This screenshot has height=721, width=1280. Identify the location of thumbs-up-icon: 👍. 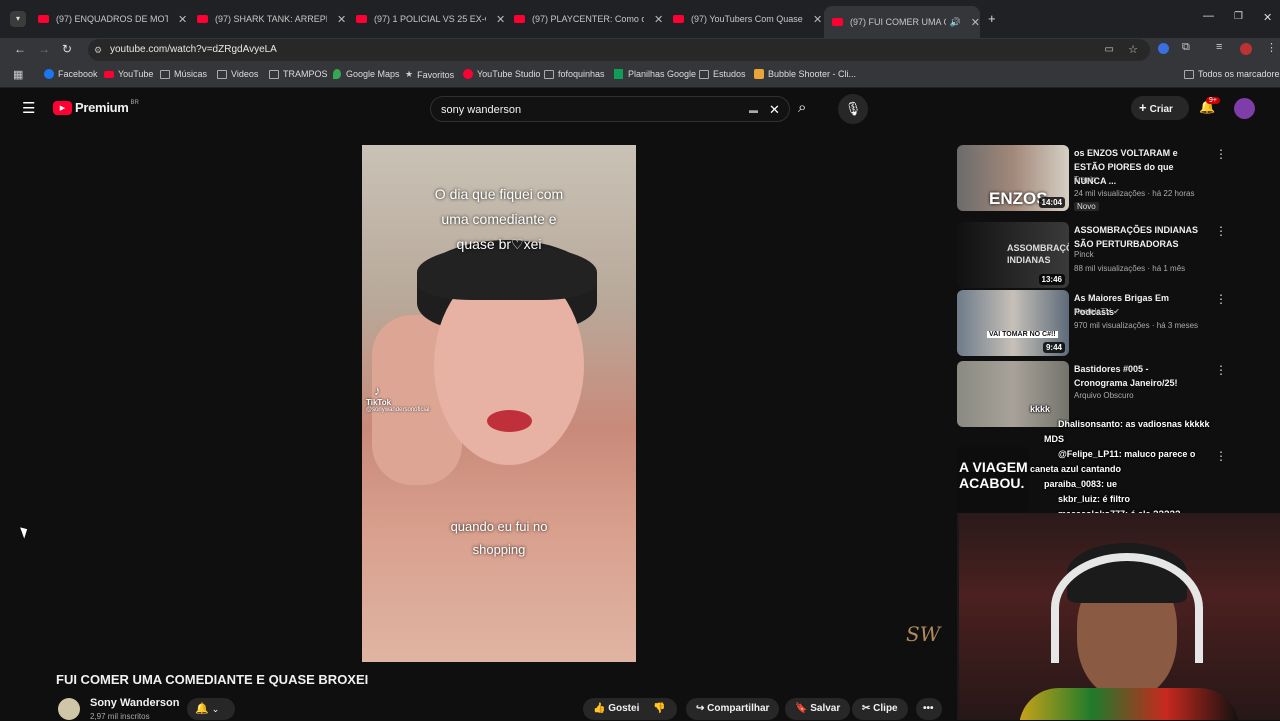
(599, 708).